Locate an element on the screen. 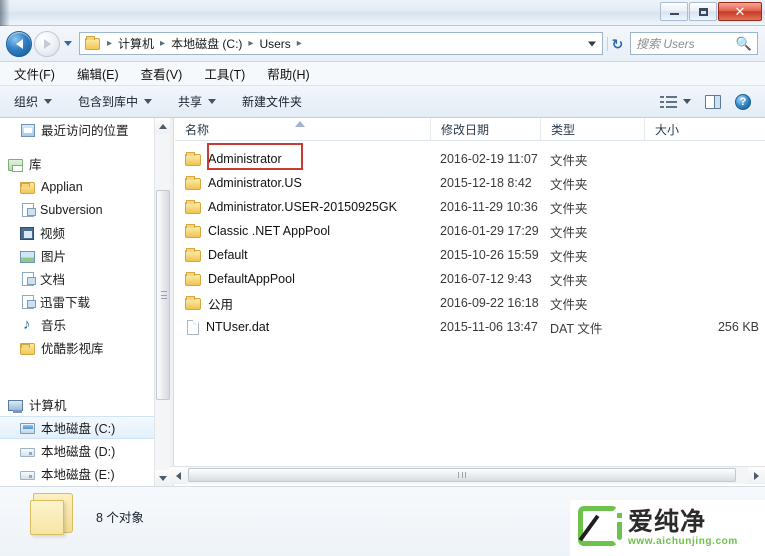 This screenshot has width=765, height=556. table-row: Default 2015-10-26 15:59 文件夹 is located at coordinates (470, 255).